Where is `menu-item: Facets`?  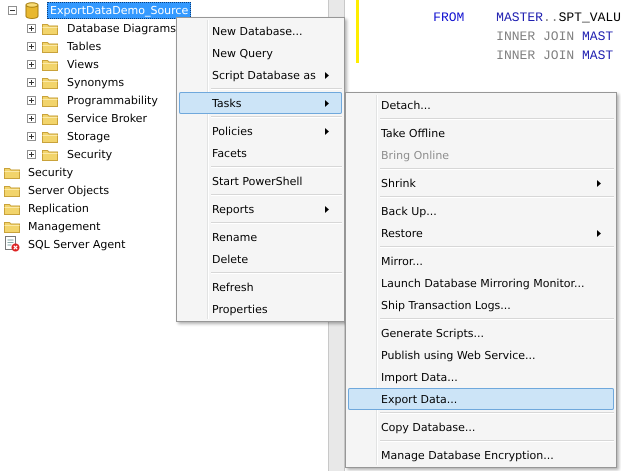 menu-item: Facets is located at coordinates (260, 153).